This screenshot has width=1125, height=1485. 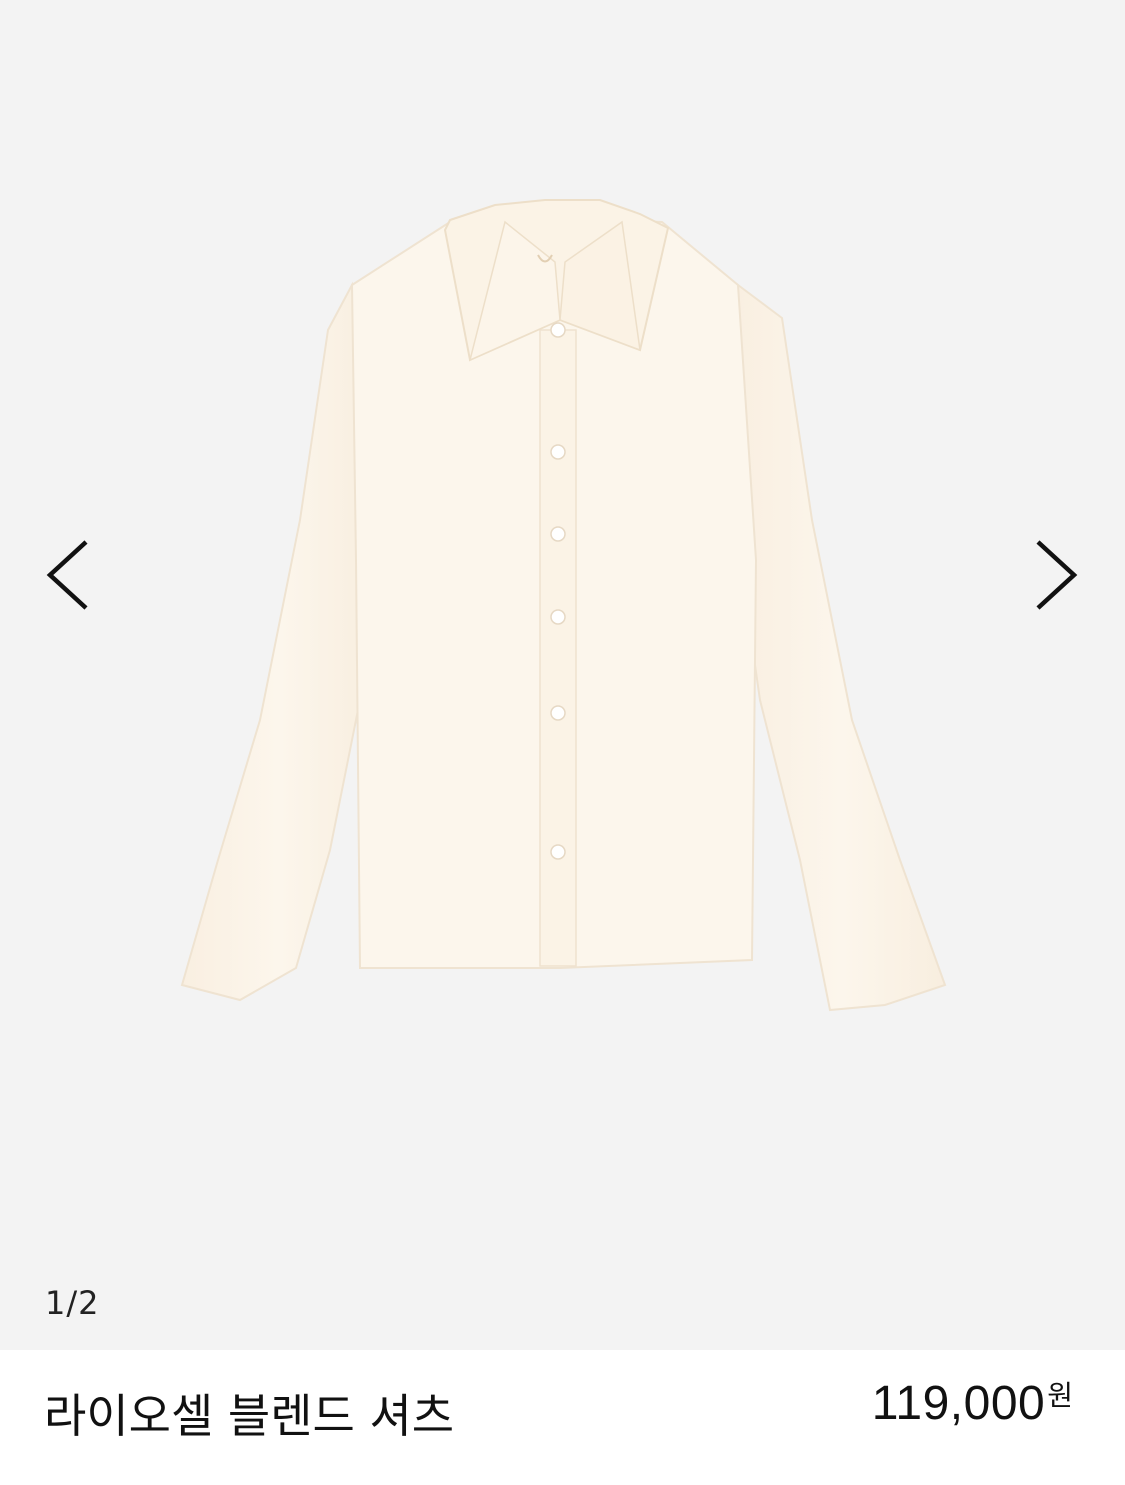 I want to click on chevron-left-icon, so click(x=67, y=575).